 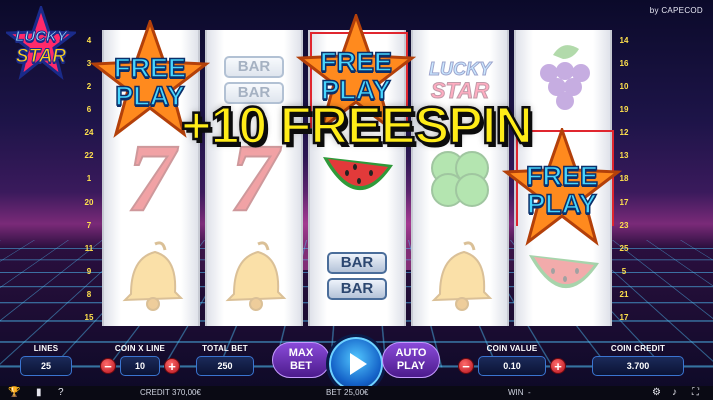 I want to click on max-bet-button: MAX BET, so click(x=301, y=360).